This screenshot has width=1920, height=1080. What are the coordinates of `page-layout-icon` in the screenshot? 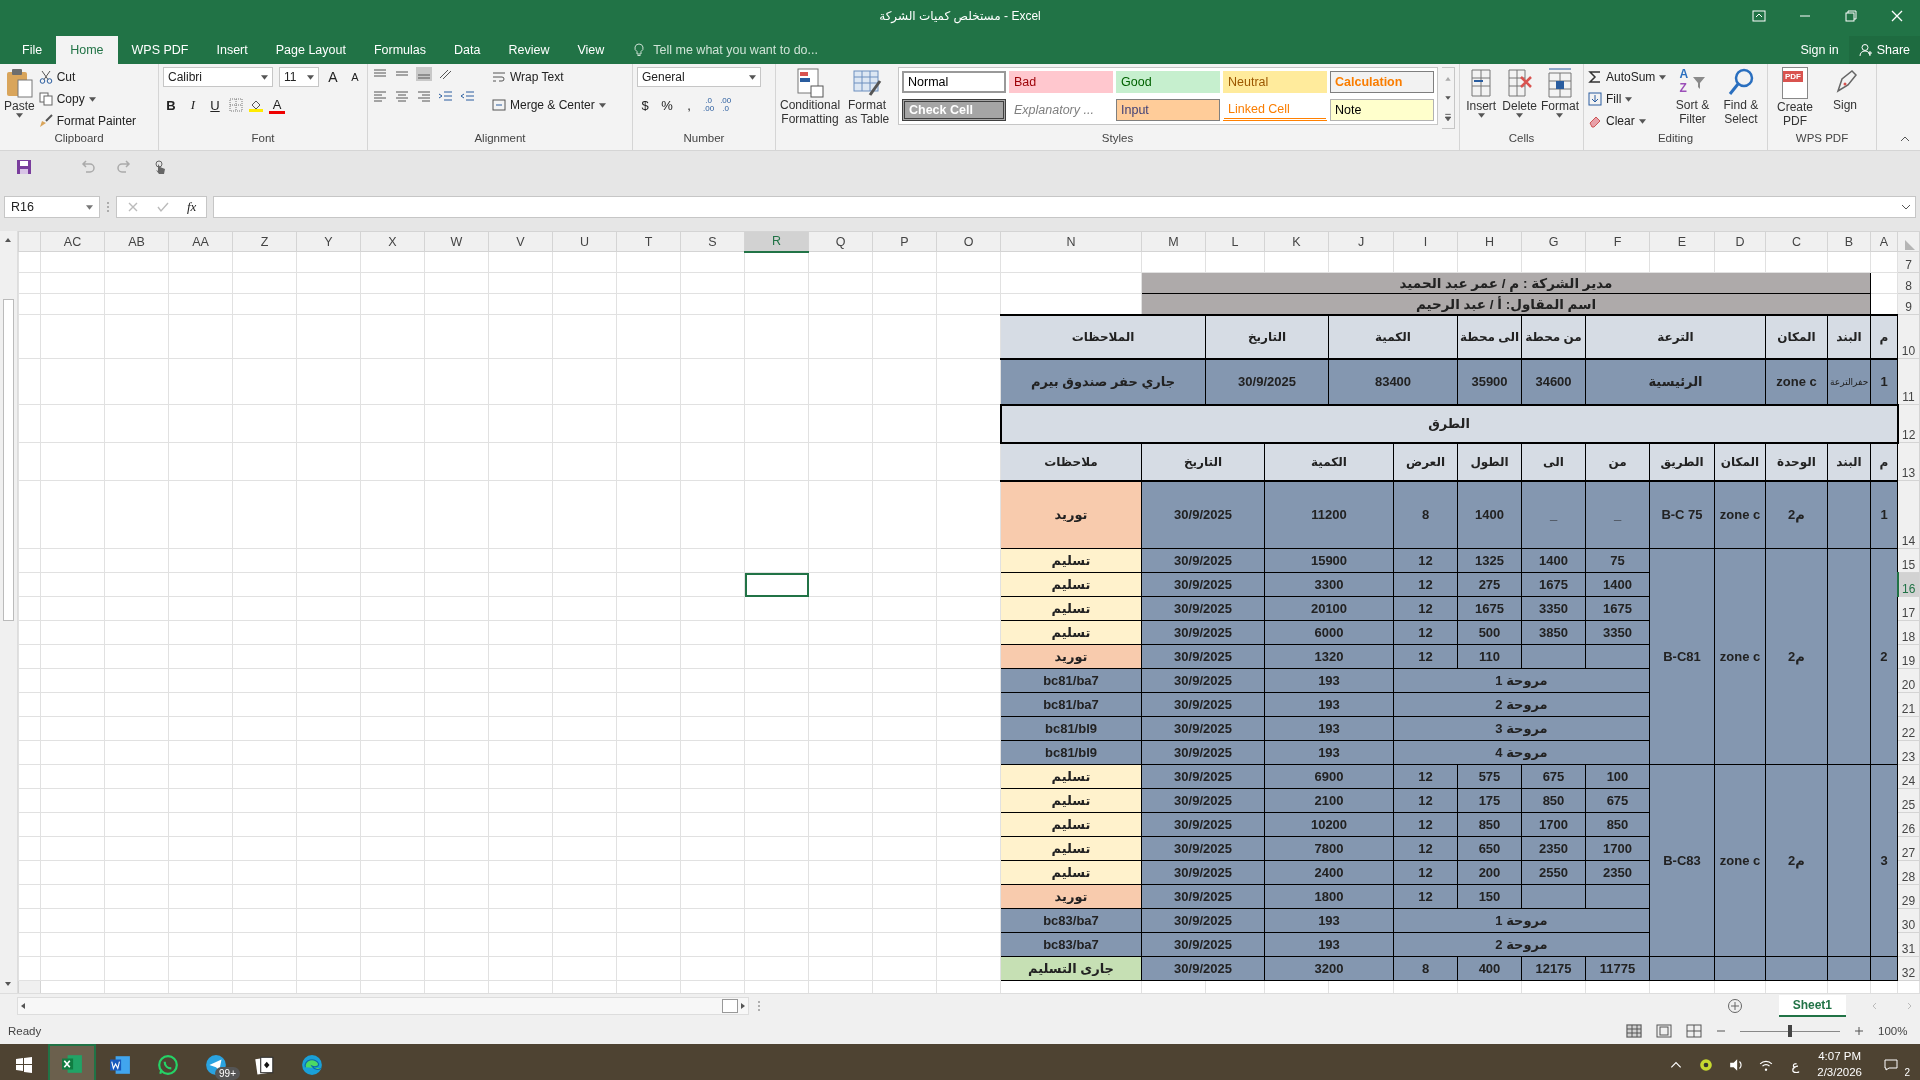 It's located at (1664, 1031).